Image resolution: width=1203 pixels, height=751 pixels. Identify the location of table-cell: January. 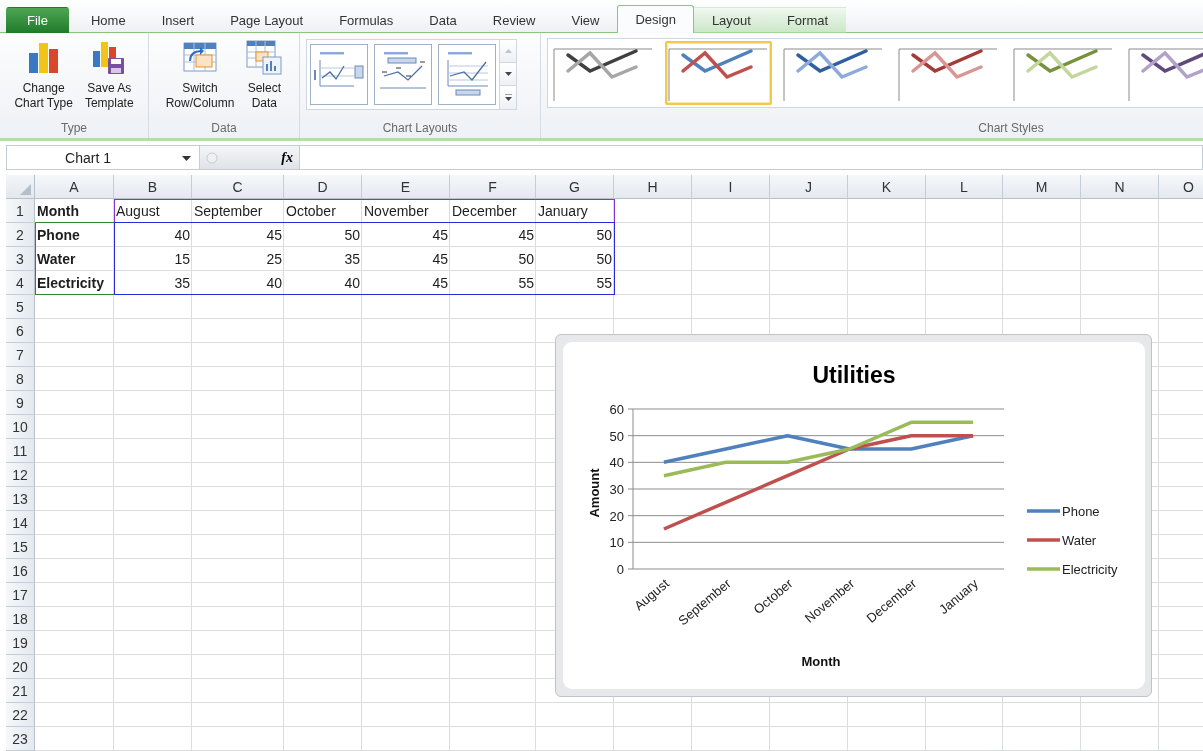
(575, 211).